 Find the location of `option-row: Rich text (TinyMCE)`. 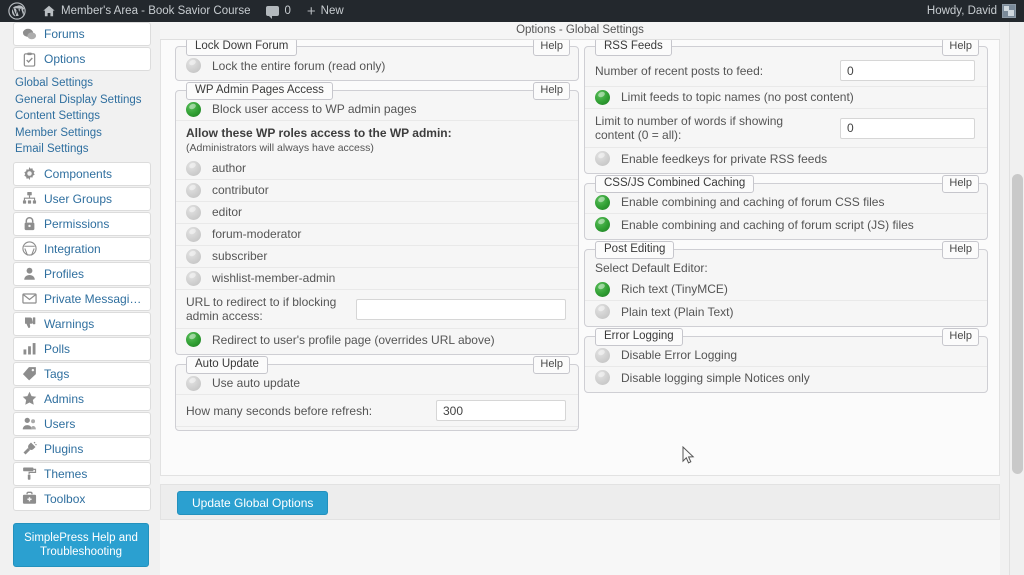

option-row: Rich text (TinyMCE) is located at coordinates (786, 290).